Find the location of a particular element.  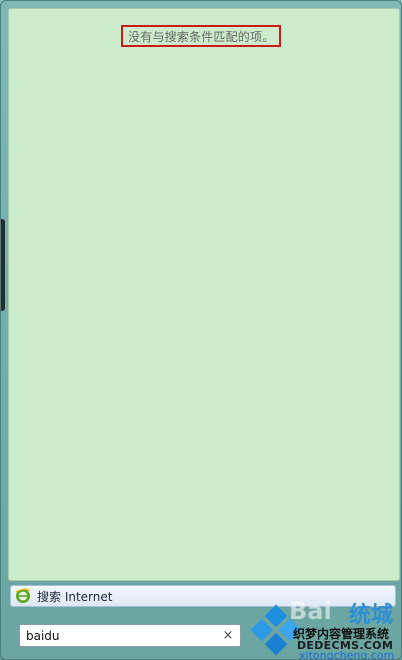

start-search-box: × is located at coordinates (130, 635).